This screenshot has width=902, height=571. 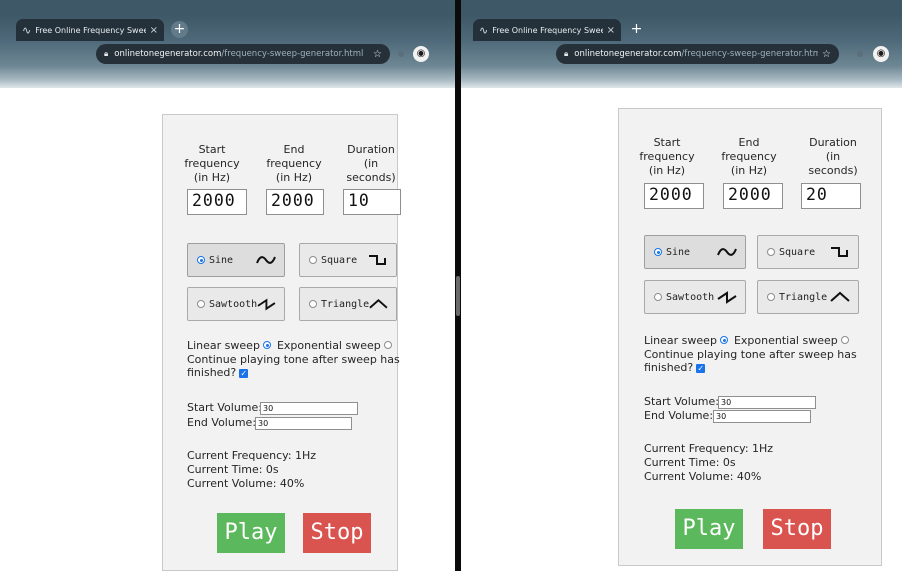 I want to click on divider-handle, so click(x=458, y=296).